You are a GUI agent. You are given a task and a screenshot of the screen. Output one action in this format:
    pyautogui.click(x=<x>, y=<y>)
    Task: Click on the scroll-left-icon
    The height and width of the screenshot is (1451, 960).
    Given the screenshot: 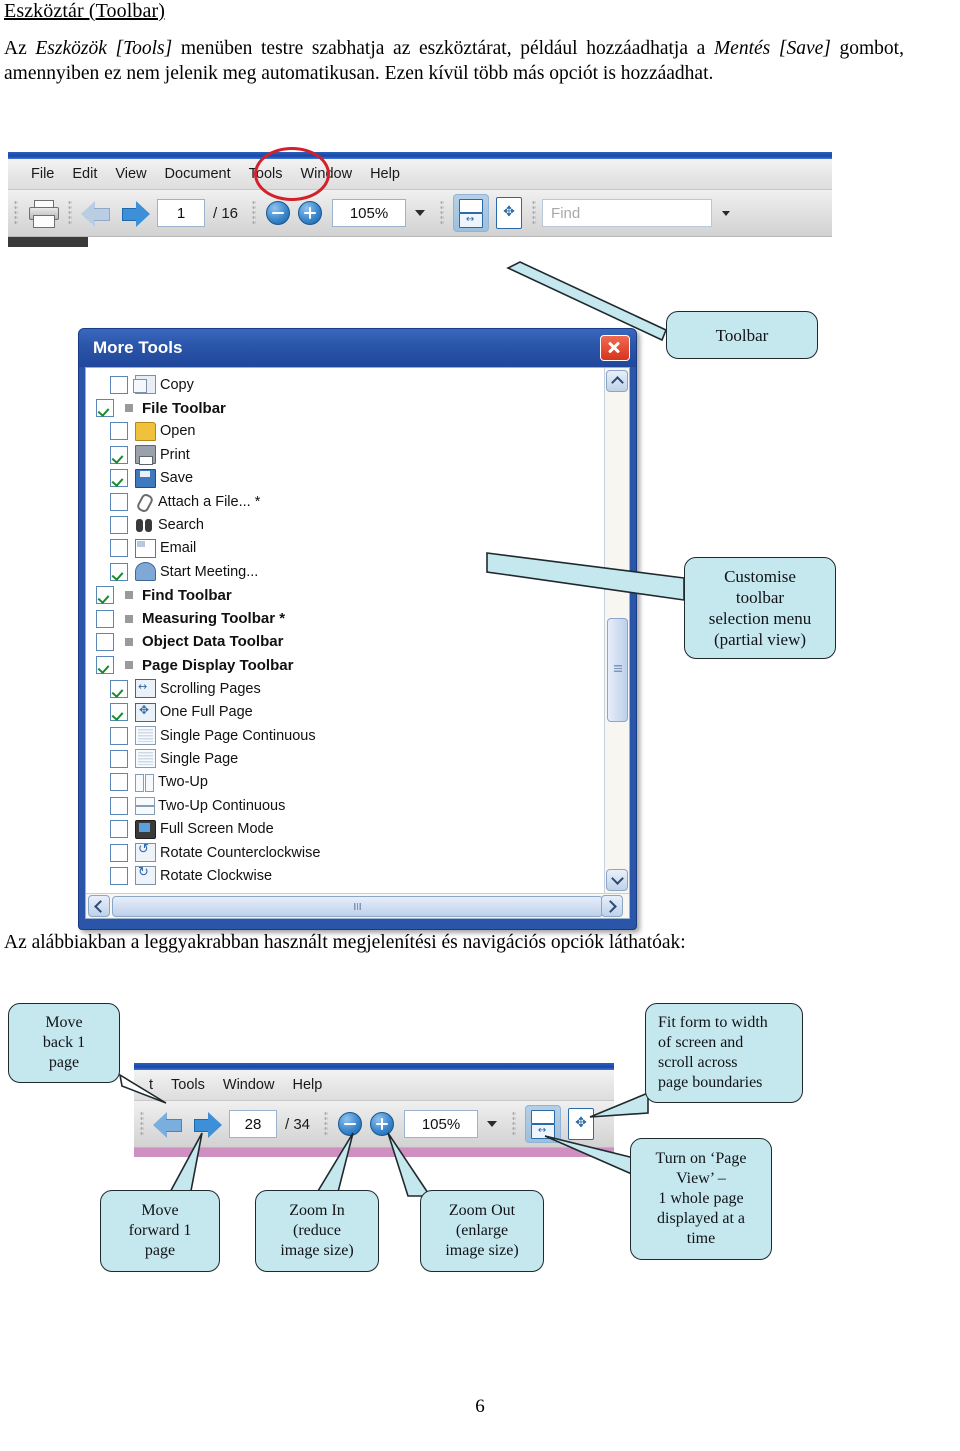 What is the action you would take?
    pyautogui.click(x=99, y=906)
    